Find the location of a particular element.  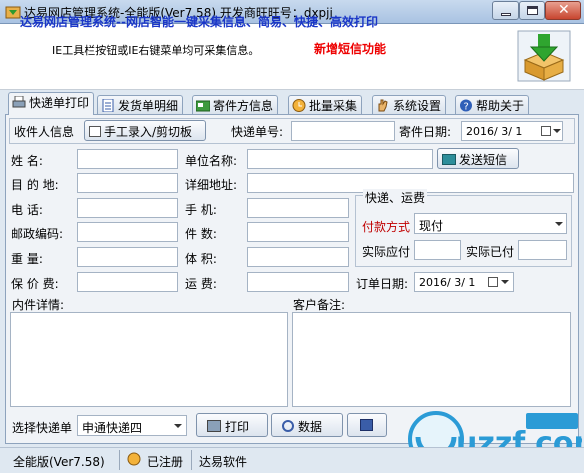

app-icon is located at coordinates (13, 12).